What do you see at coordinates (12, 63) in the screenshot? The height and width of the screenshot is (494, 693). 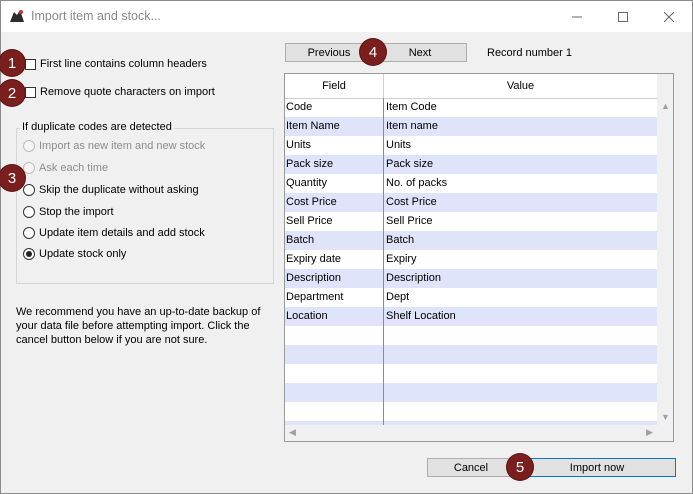 I see `callout-badge-1: 1` at bounding box center [12, 63].